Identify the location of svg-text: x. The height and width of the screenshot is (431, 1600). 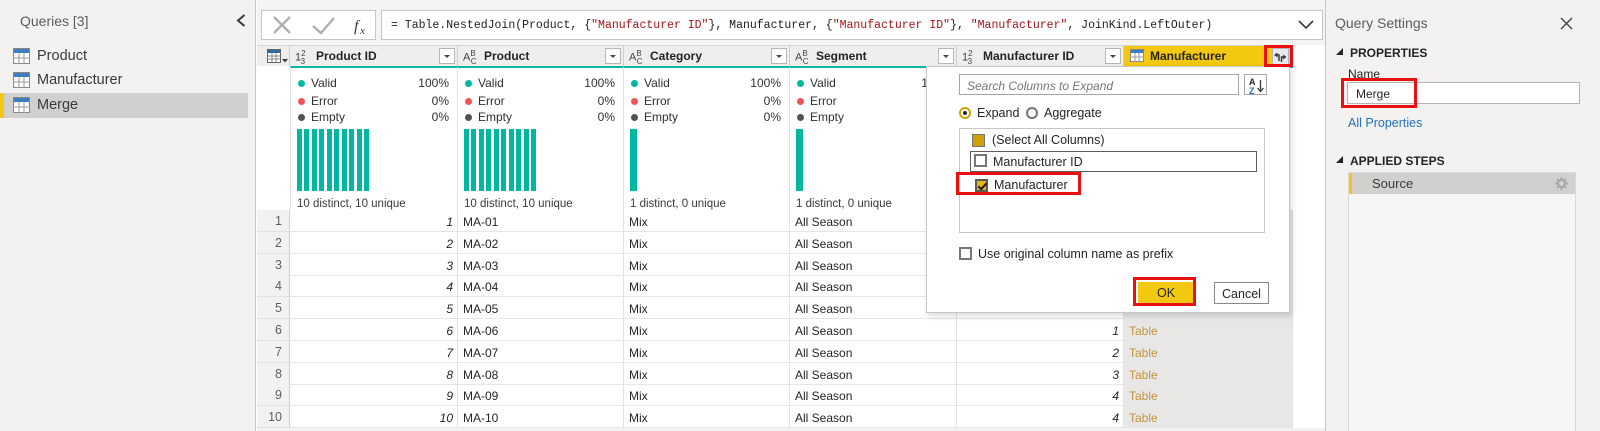
(362, 31).